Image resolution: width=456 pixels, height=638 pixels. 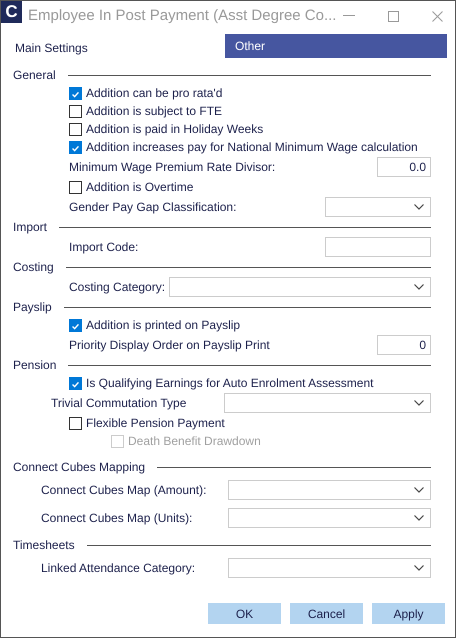 What do you see at coordinates (404, 345) in the screenshot?
I see `input-field: 0` at bounding box center [404, 345].